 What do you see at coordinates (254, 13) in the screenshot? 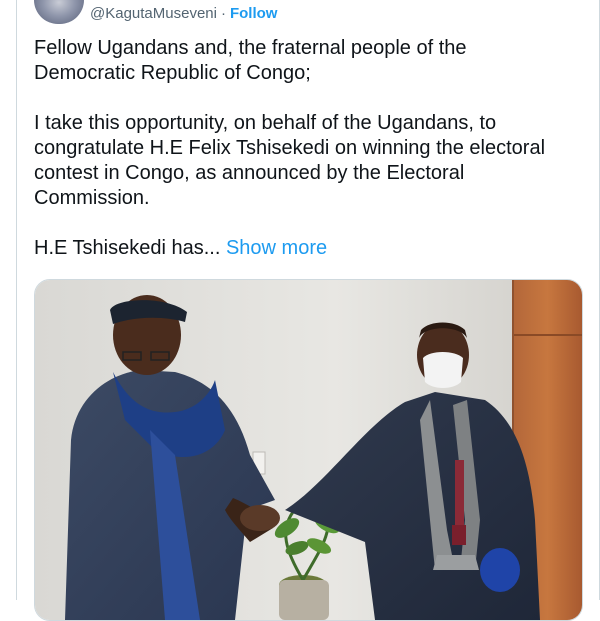
I see `follow-button: Follow` at bounding box center [254, 13].